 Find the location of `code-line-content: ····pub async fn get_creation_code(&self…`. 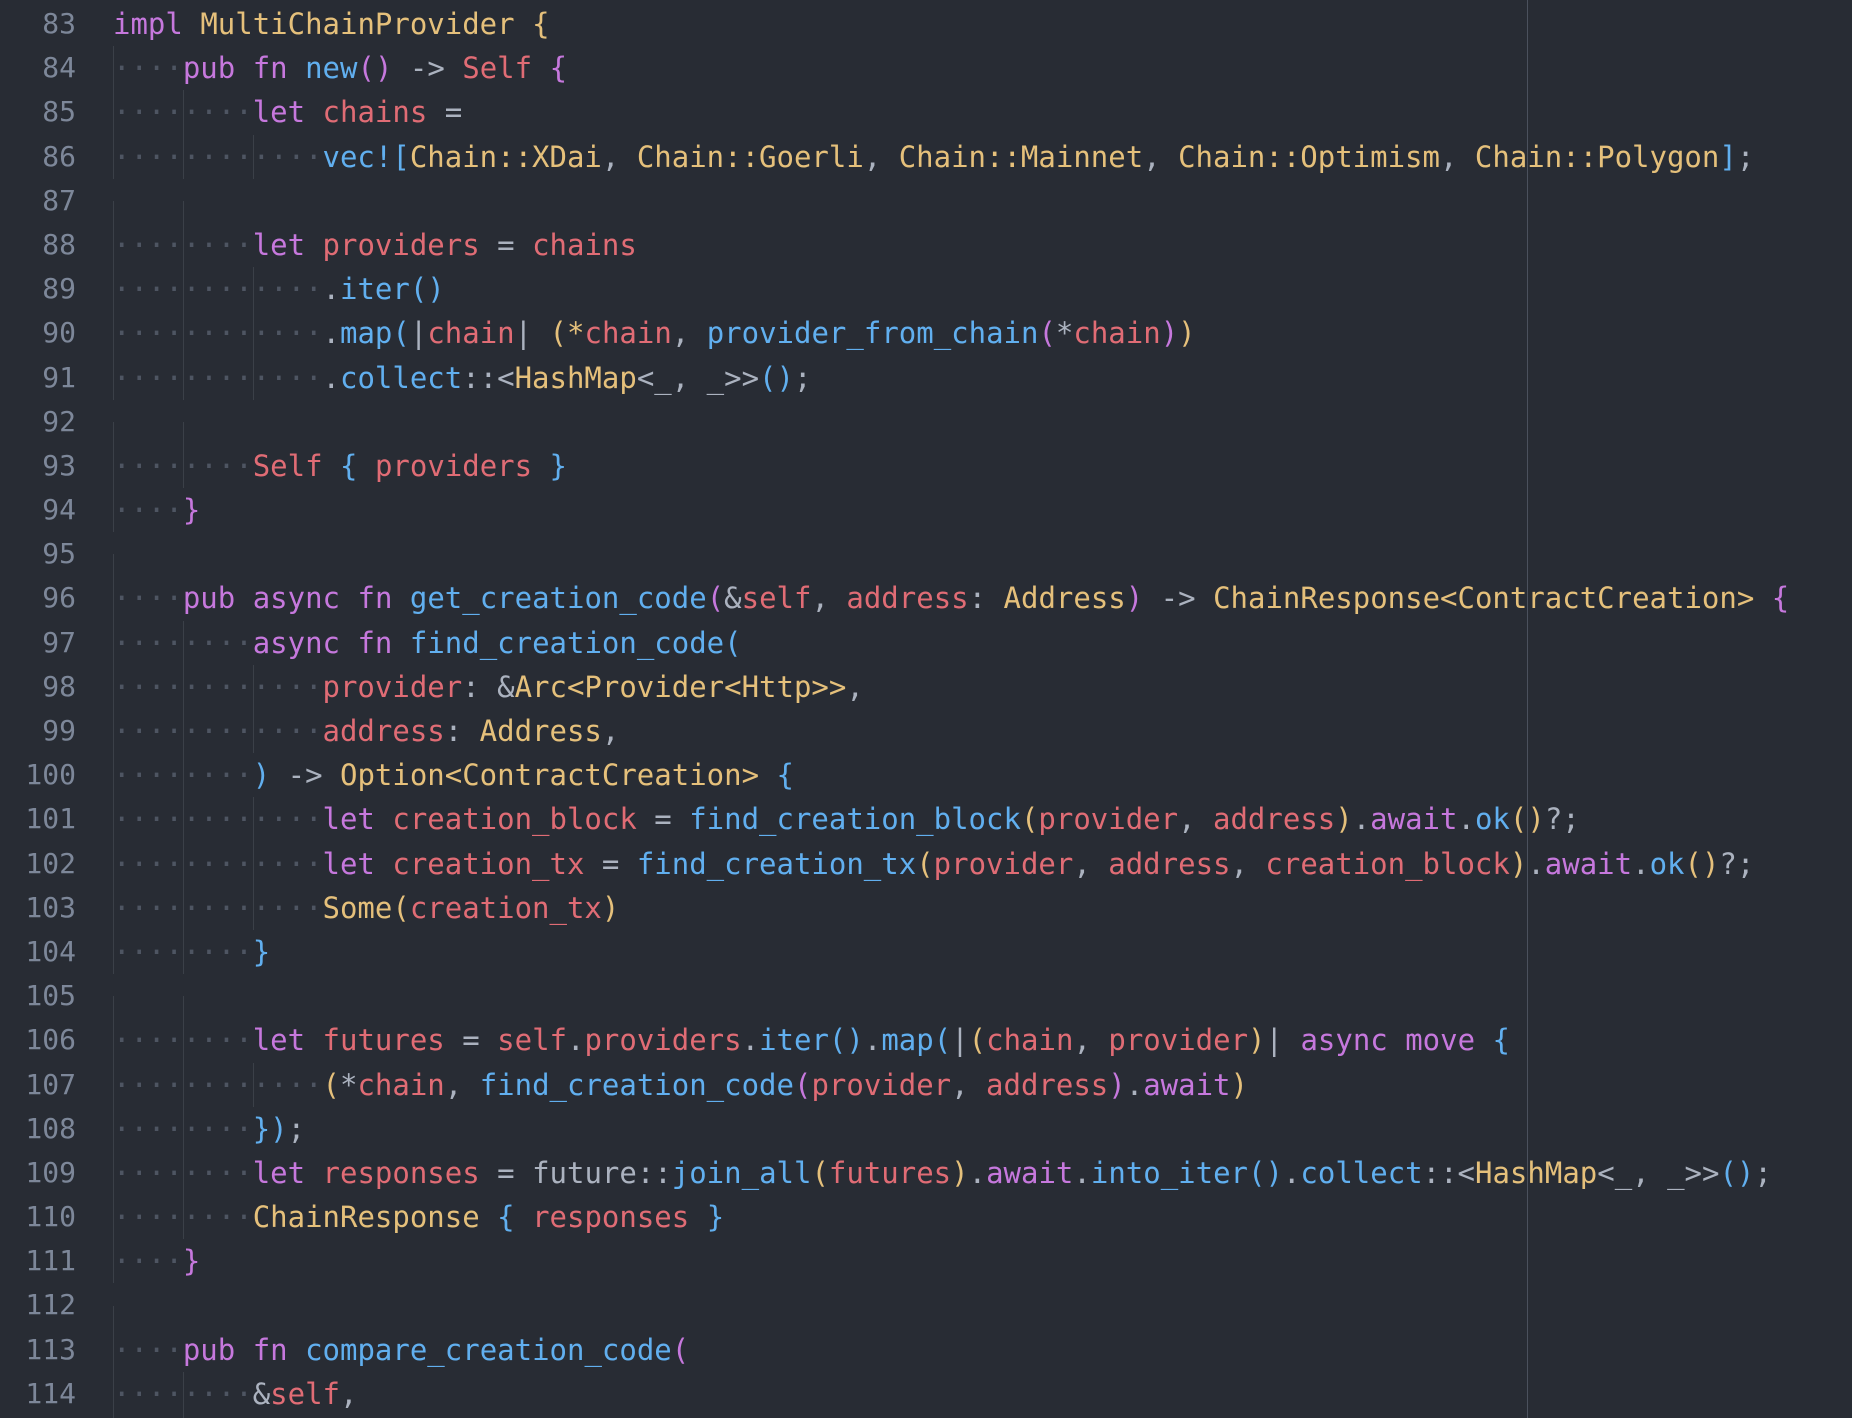

code-line-content: ····pub async fn get_creation_code(&self… is located at coordinates (970, 598).